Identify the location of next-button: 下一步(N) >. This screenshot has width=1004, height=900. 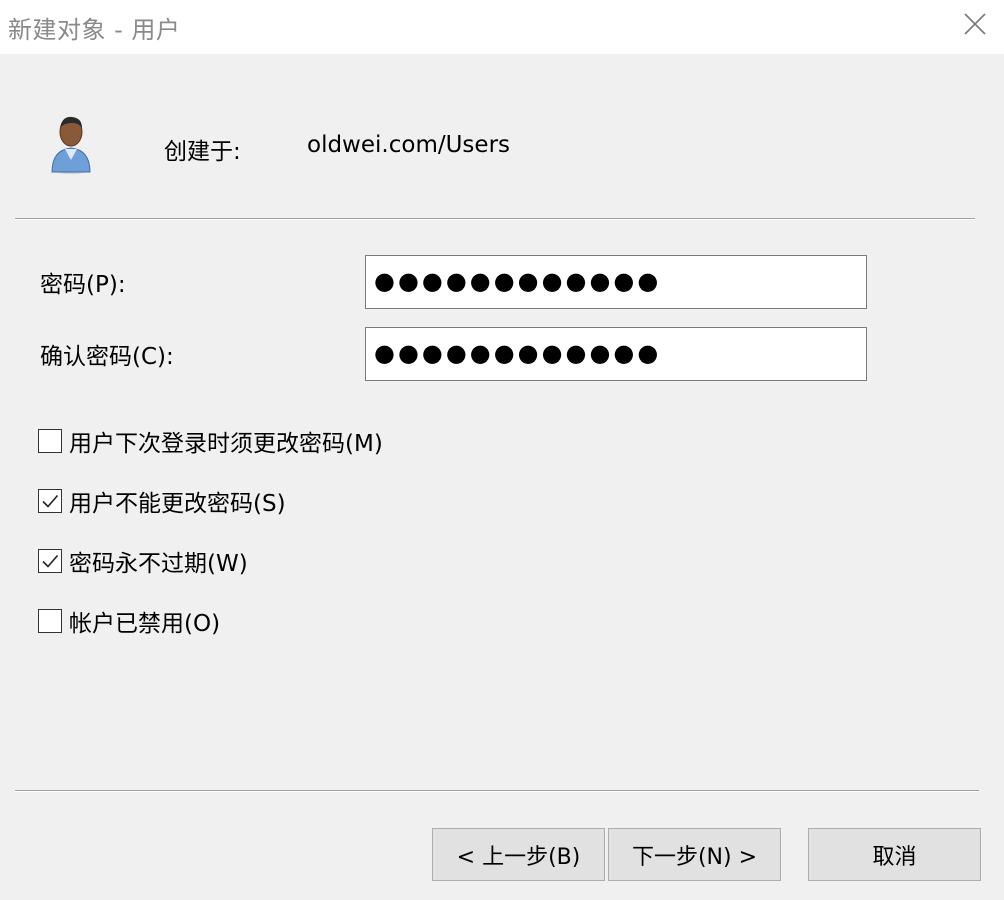
(694, 854).